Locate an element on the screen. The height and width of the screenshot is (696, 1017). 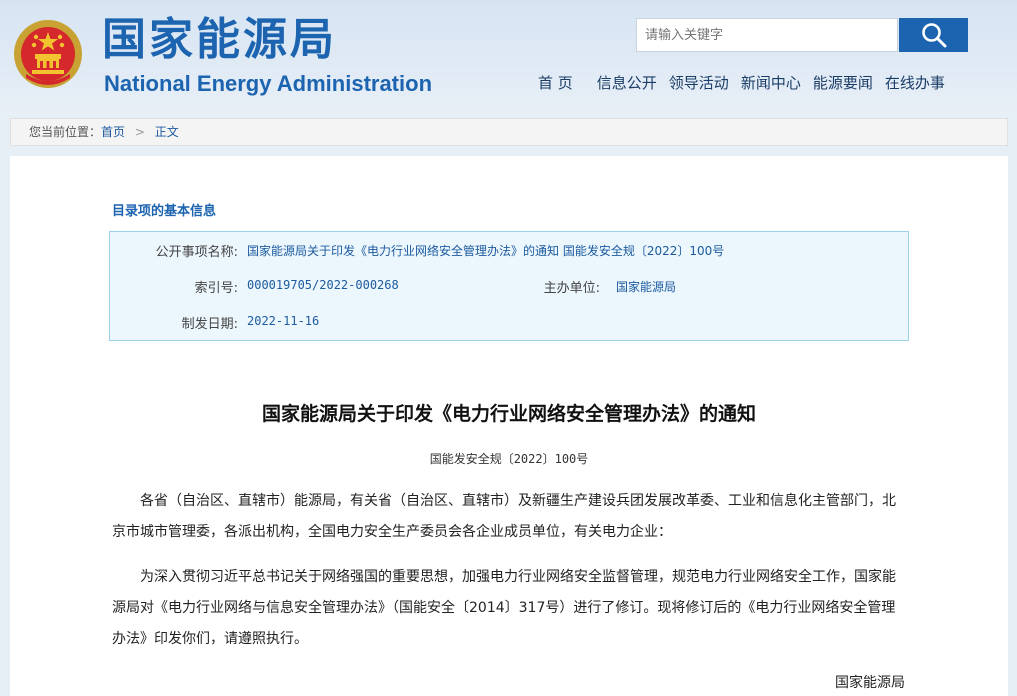
main-nav: 首 页 信息公开 领导活动 新闻中心 能源要闻 在线办事 is located at coordinates (747, 83).